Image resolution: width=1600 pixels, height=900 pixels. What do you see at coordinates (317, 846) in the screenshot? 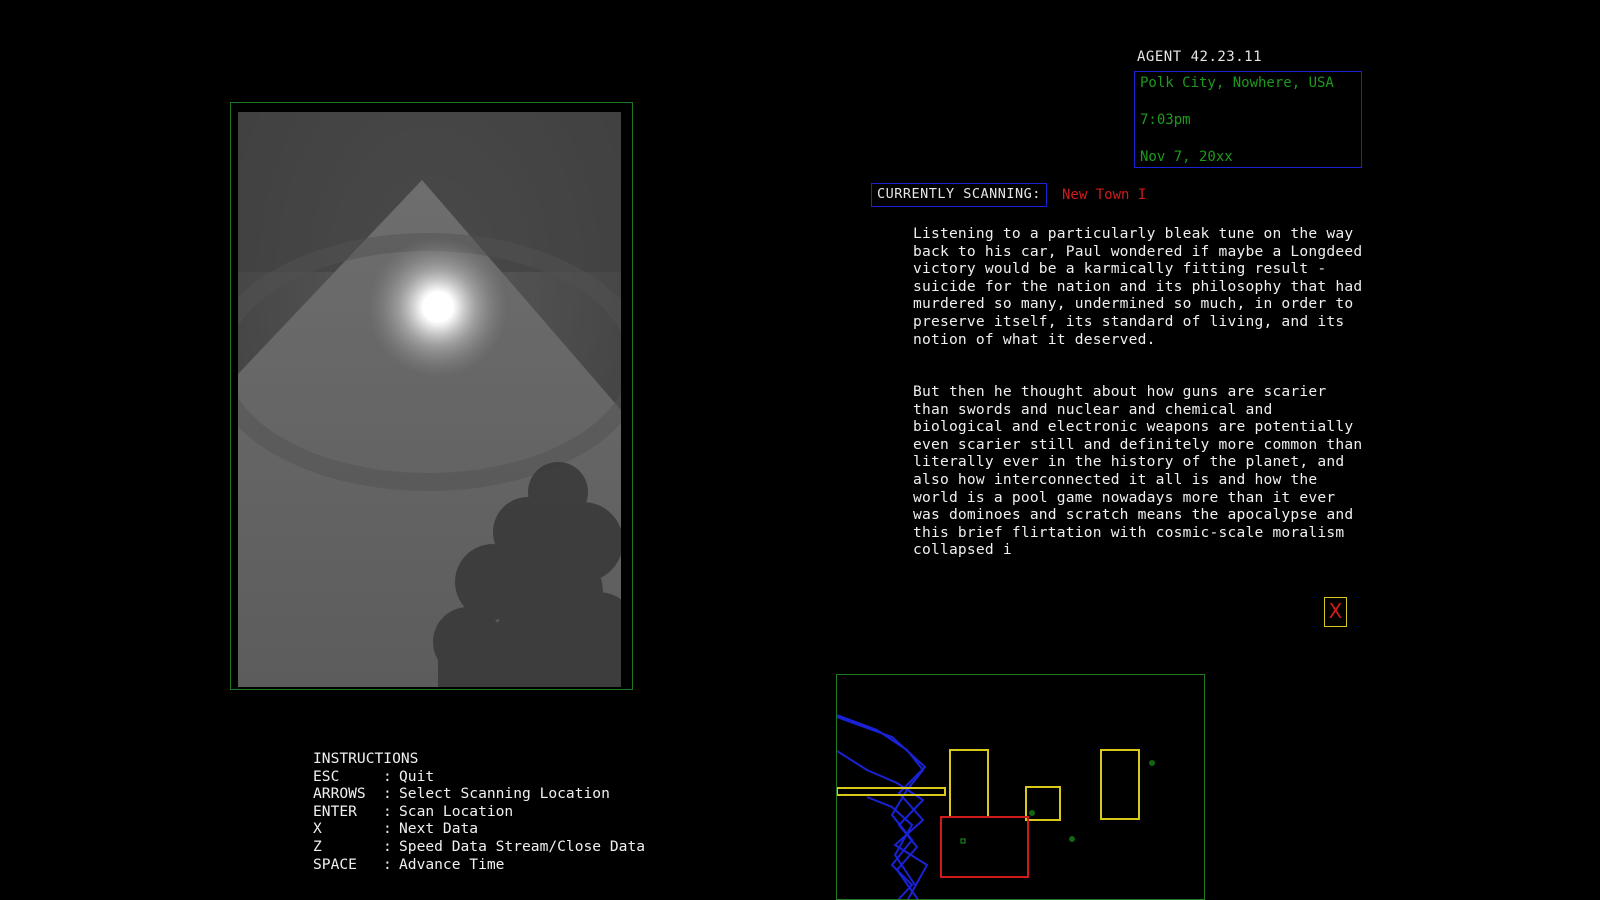
I see `instruction-key: Z` at bounding box center [317, 846].